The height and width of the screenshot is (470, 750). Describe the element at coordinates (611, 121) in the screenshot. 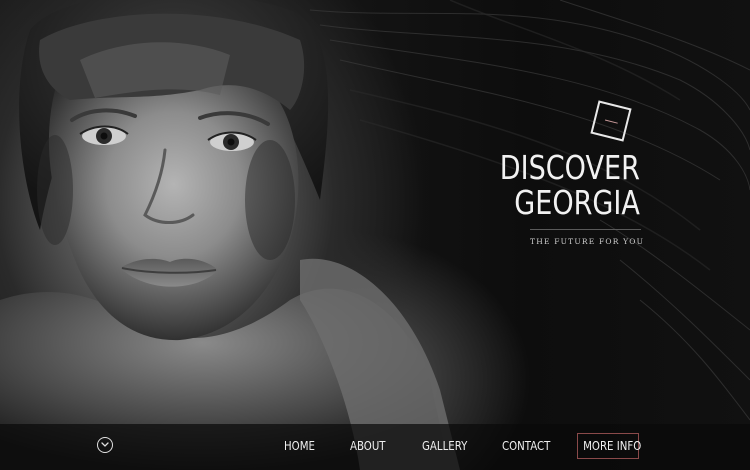

I see `logo-accent-line` at that location.